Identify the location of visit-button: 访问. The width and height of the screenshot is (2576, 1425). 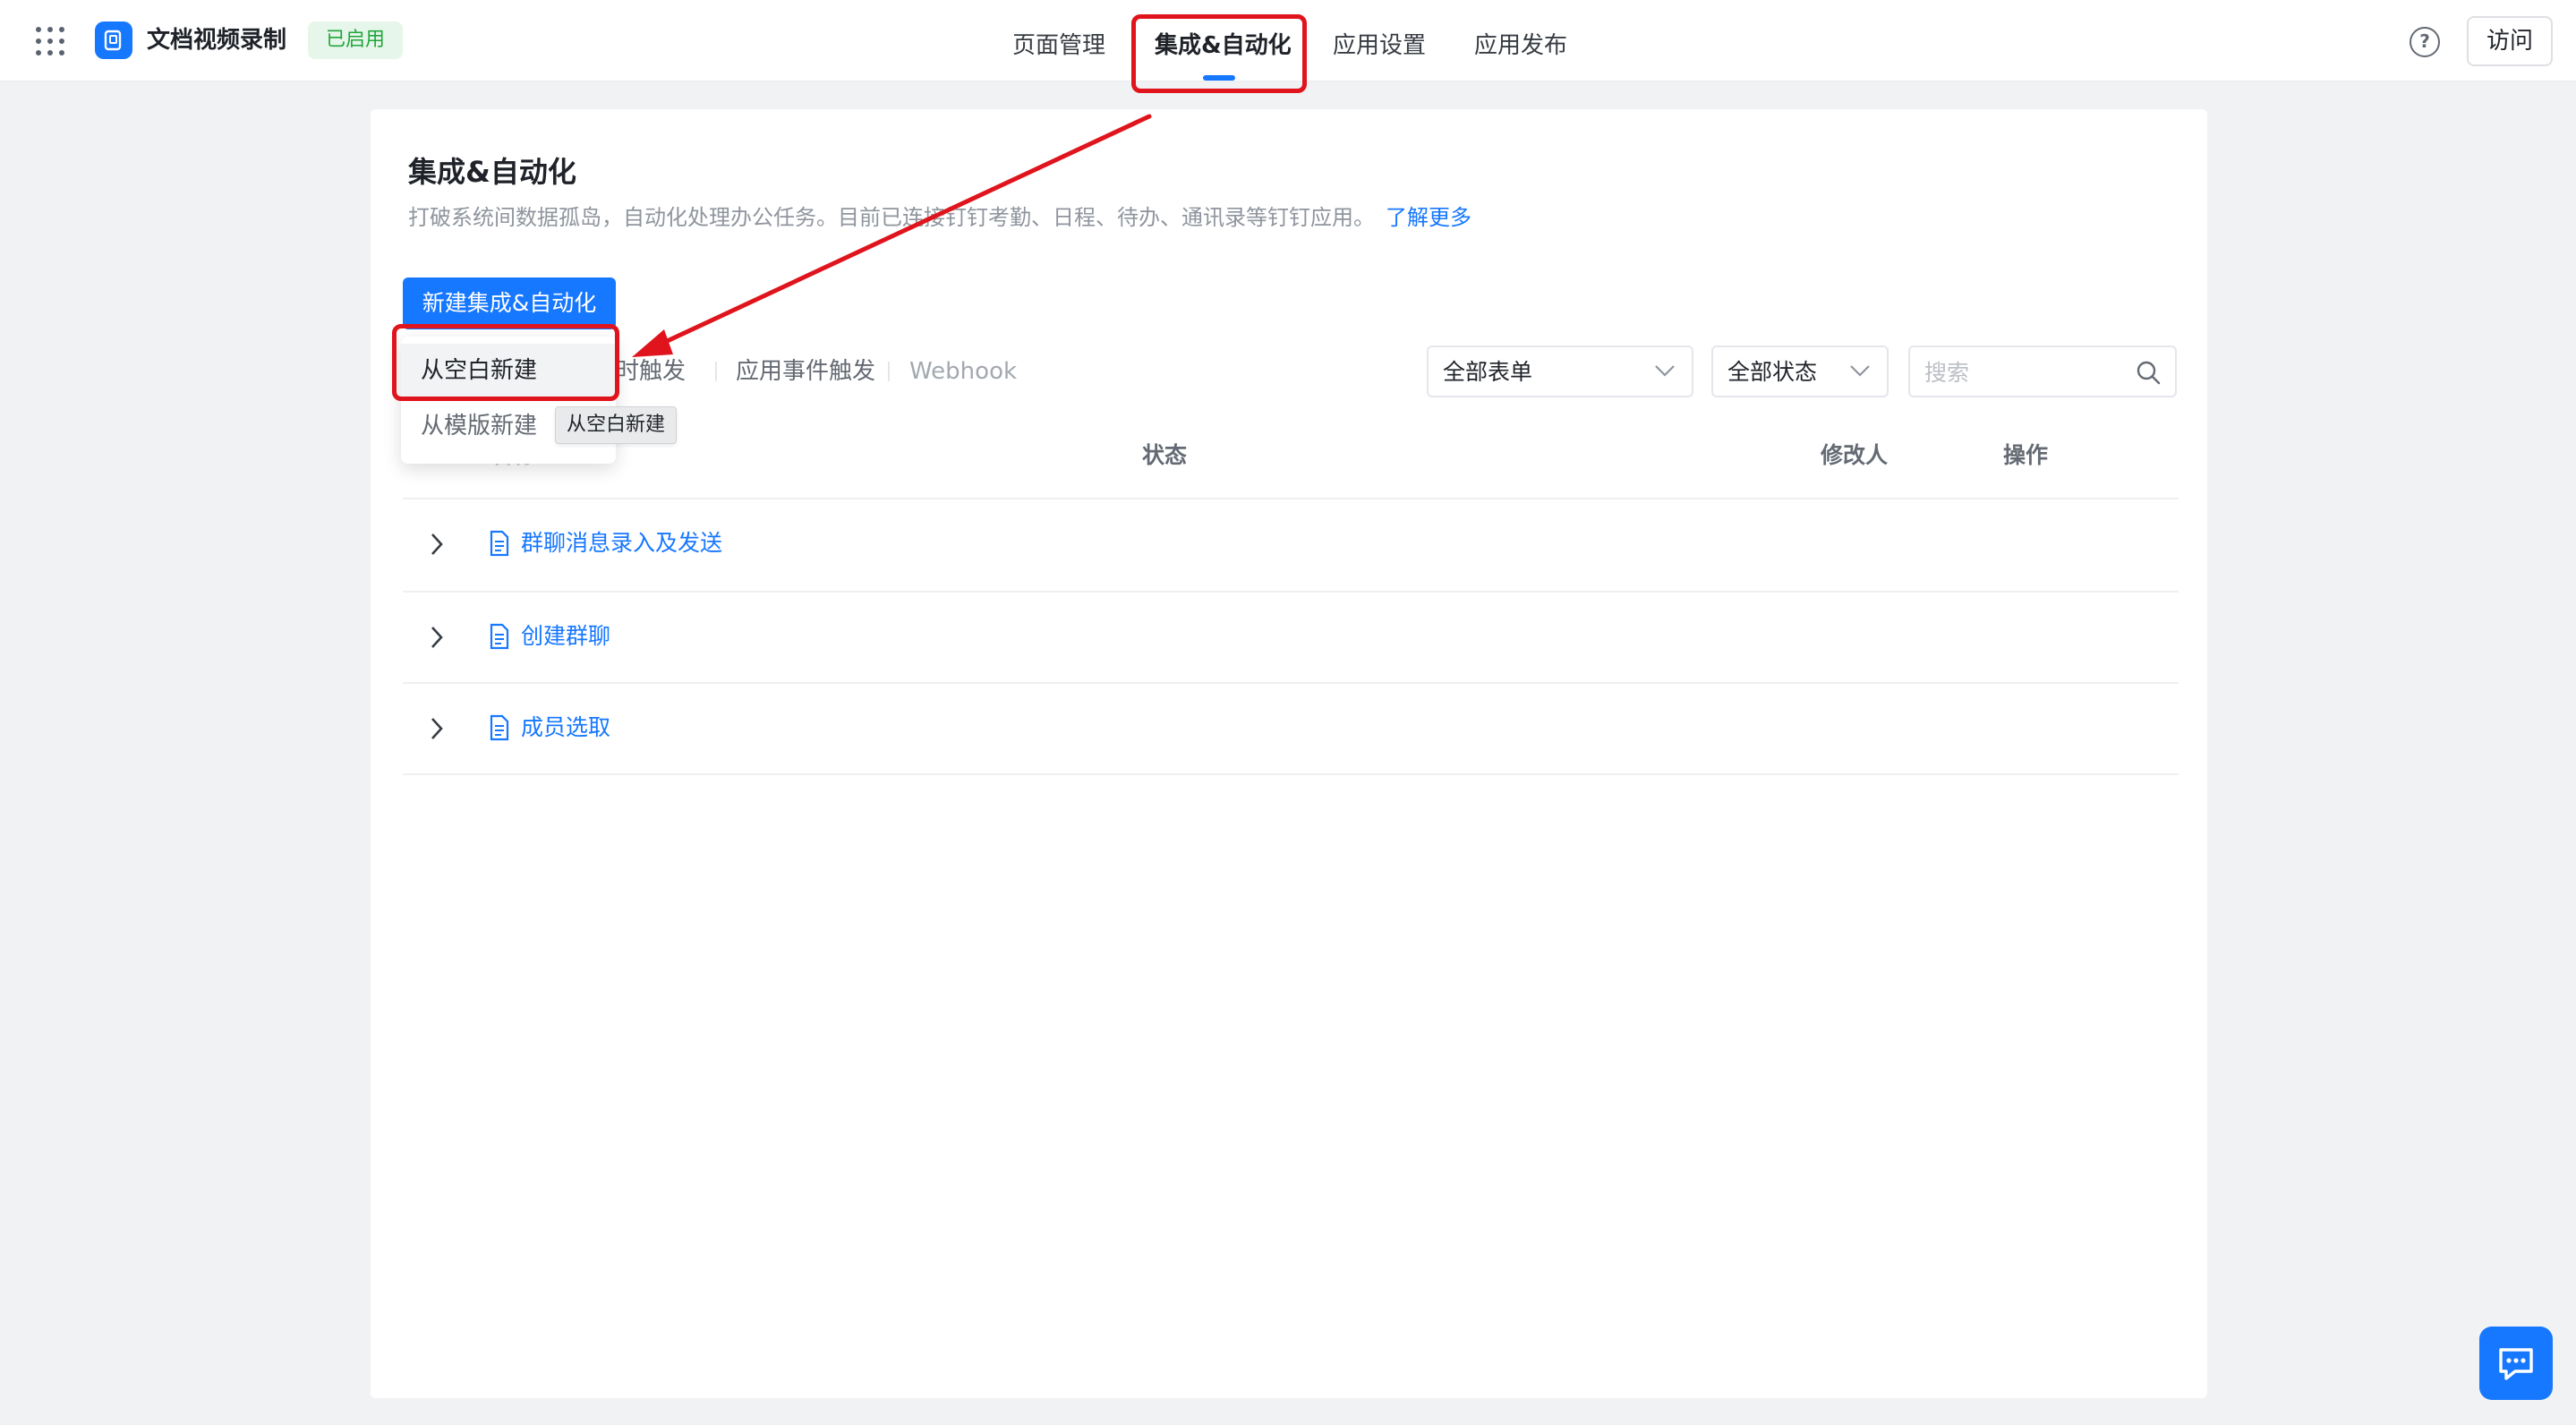
(2510, 41).